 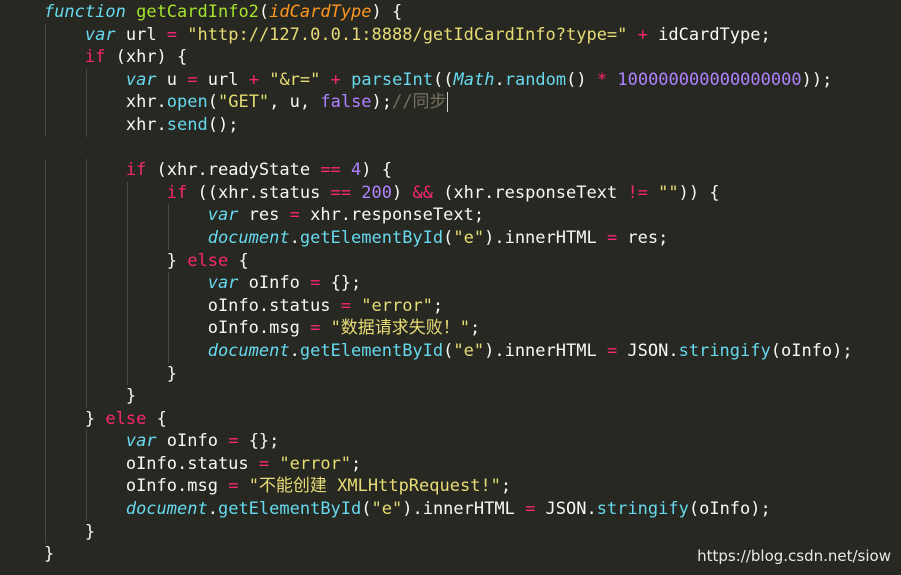 I want to click on code-token: "e", so click(x=469, y=350).